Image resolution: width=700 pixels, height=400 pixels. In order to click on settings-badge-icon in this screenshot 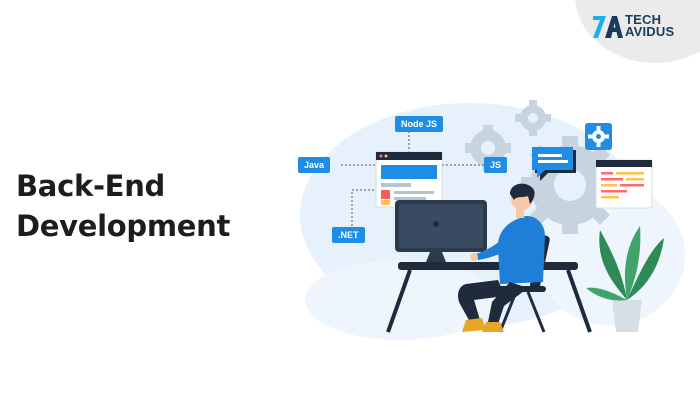, I will do `click(598, 136)`.